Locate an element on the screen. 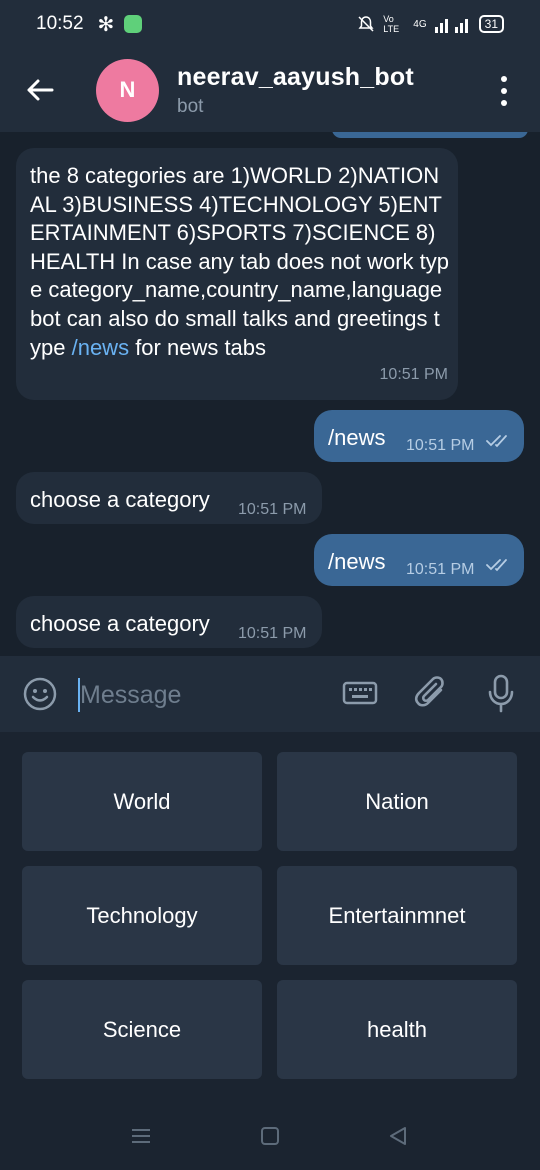 The height and width of the screenshot is (1170, 540). signal-icon is located at coordinates (451, 26).